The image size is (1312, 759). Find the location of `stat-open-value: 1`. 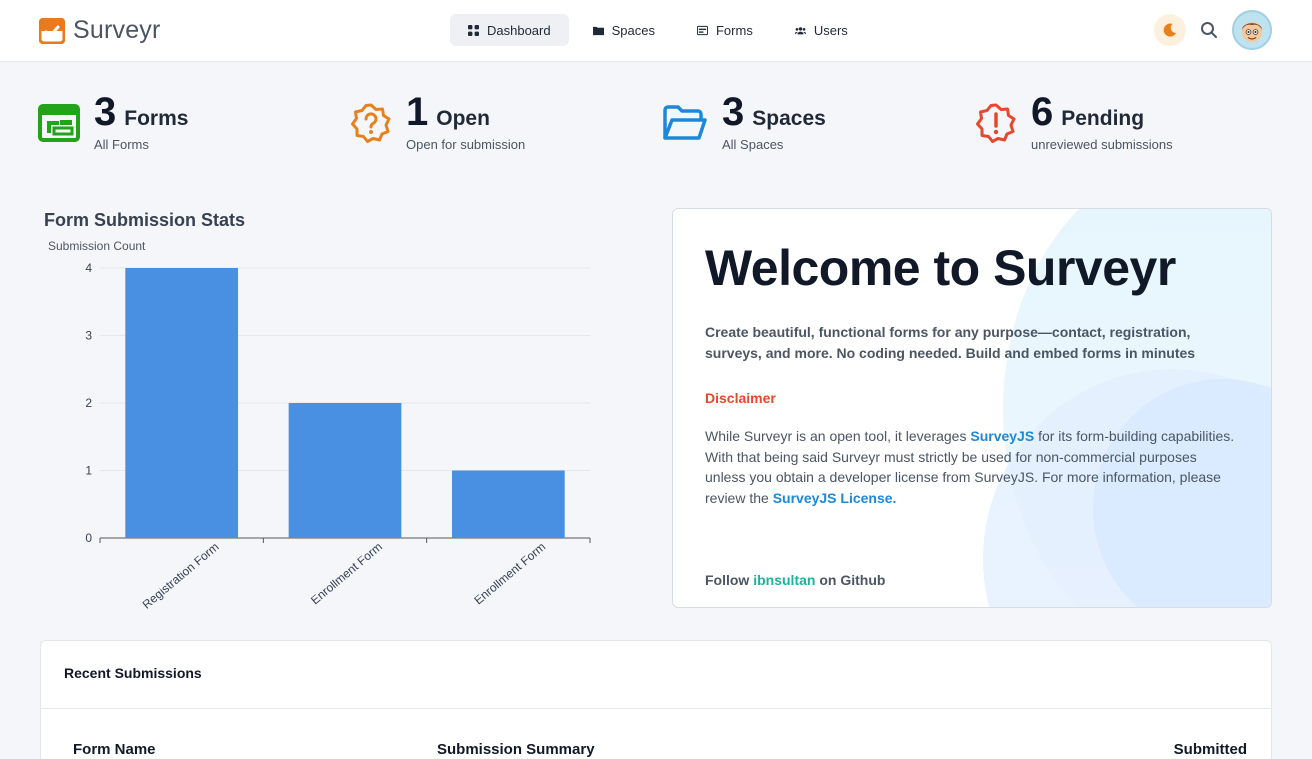

stat-open-value: 1 is located at coordinates (417, 112).